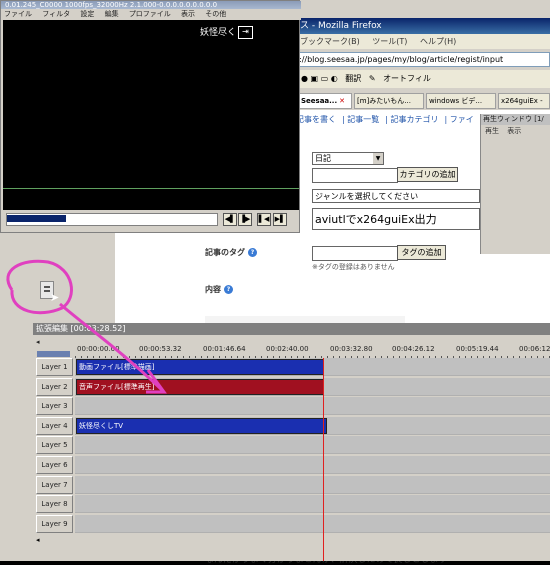 This screenshot has height=565, width=550. I want to click on menu-edit: 編集, so click(112, 14).